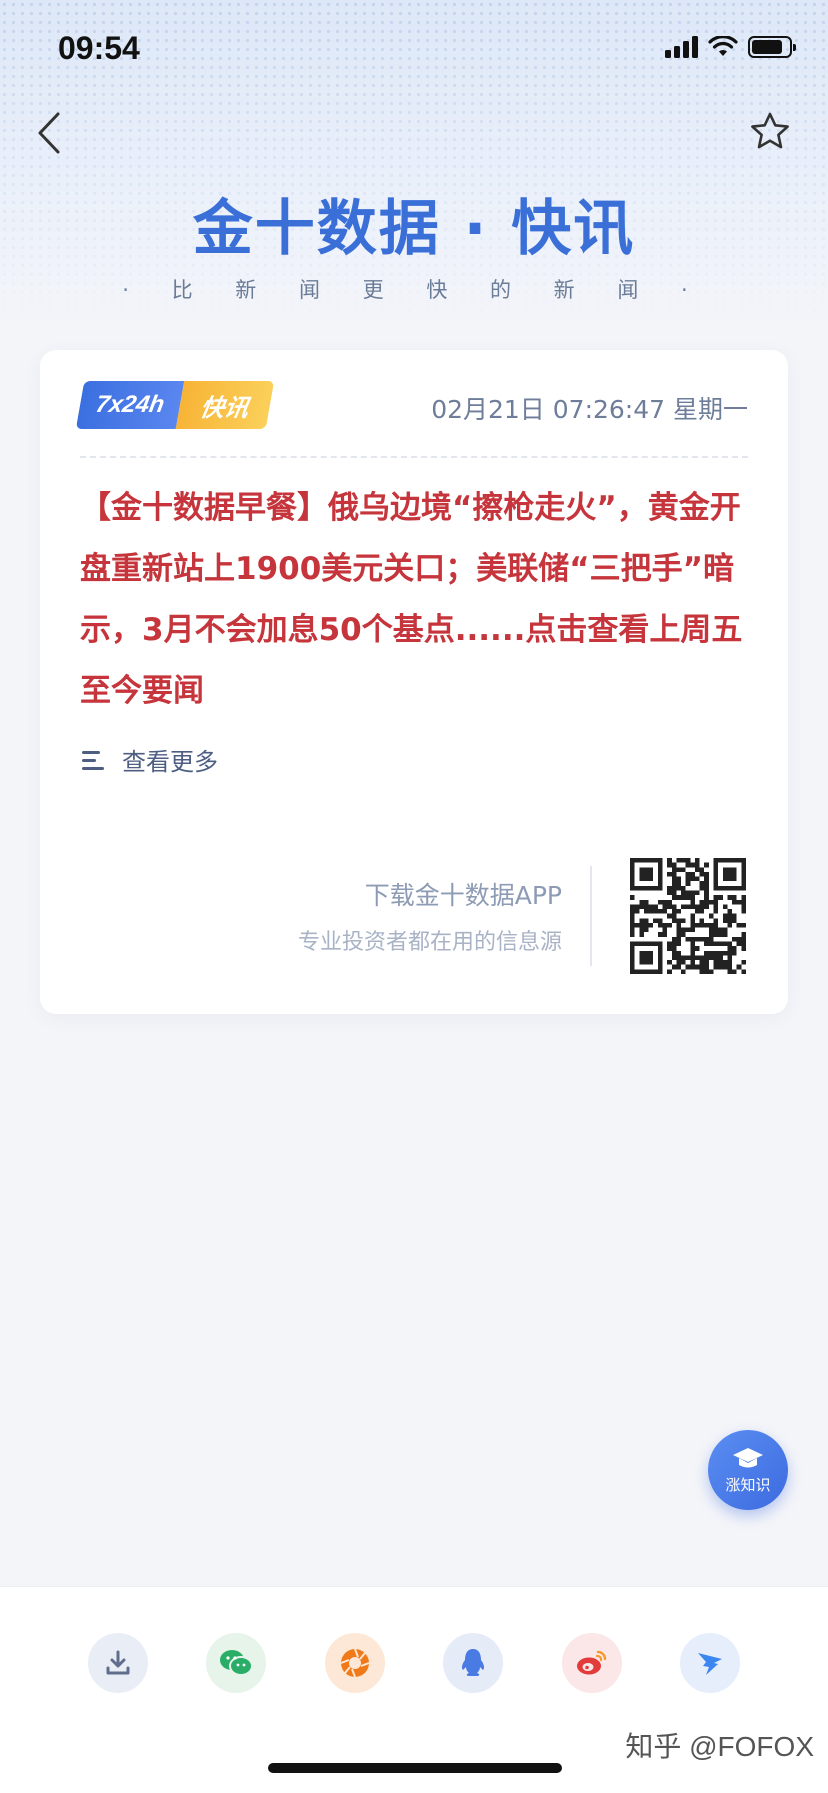 The image size is (828, 1793). Describe the element at coordinates (94, 760) in the screenshot. I see `list-icon` at that location.